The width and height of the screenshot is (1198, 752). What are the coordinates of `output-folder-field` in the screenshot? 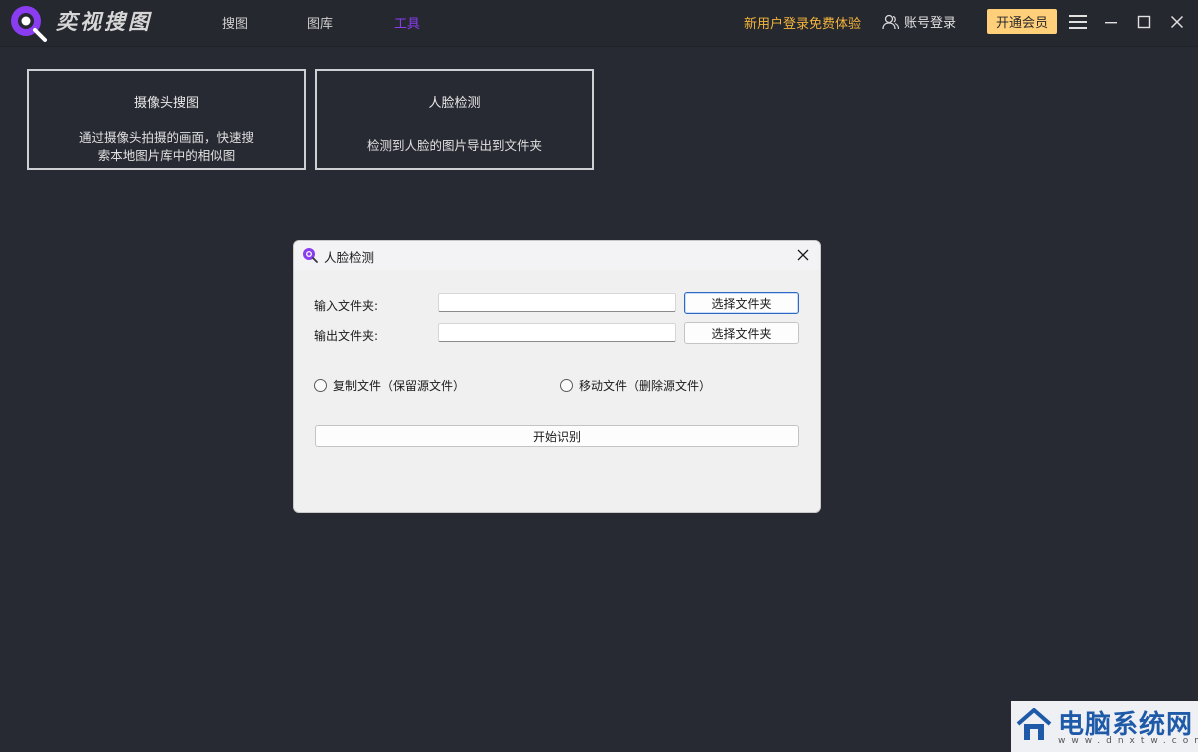 It's located at (557, 332).